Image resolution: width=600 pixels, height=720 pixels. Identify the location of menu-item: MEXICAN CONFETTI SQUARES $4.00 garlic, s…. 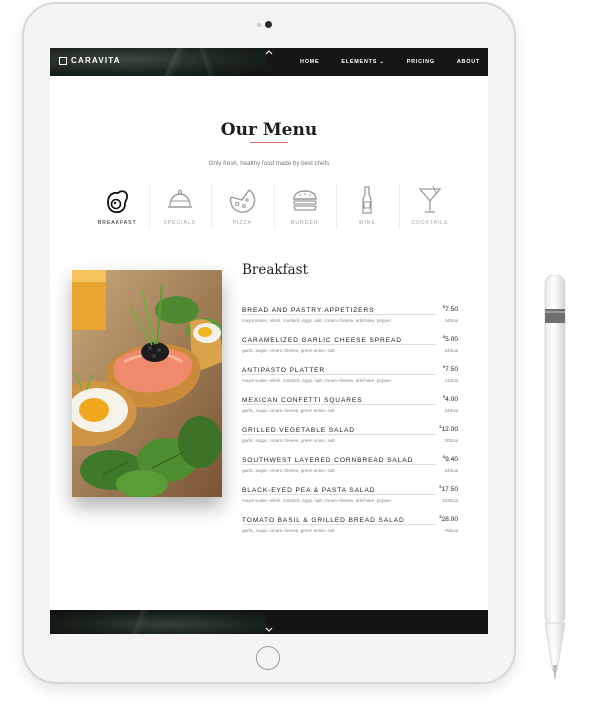
(350, 409).